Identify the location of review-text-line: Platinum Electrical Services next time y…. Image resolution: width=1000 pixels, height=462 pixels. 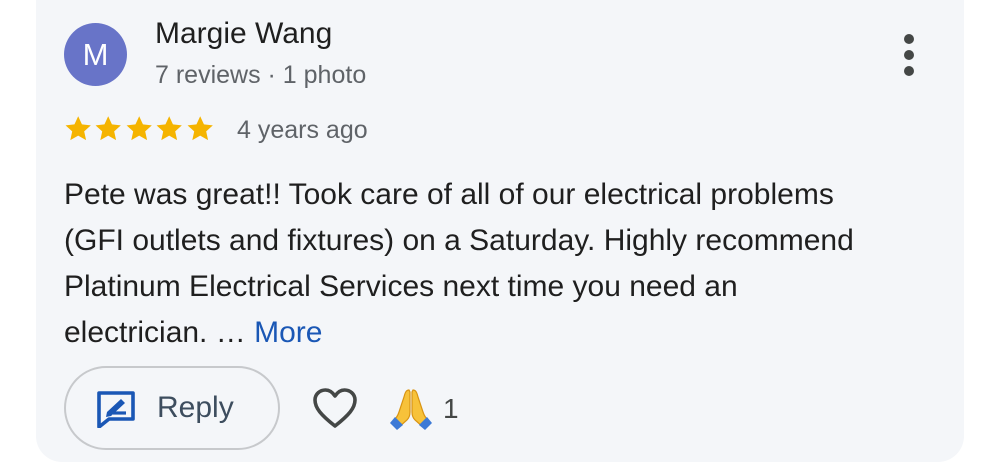
(401, 286).